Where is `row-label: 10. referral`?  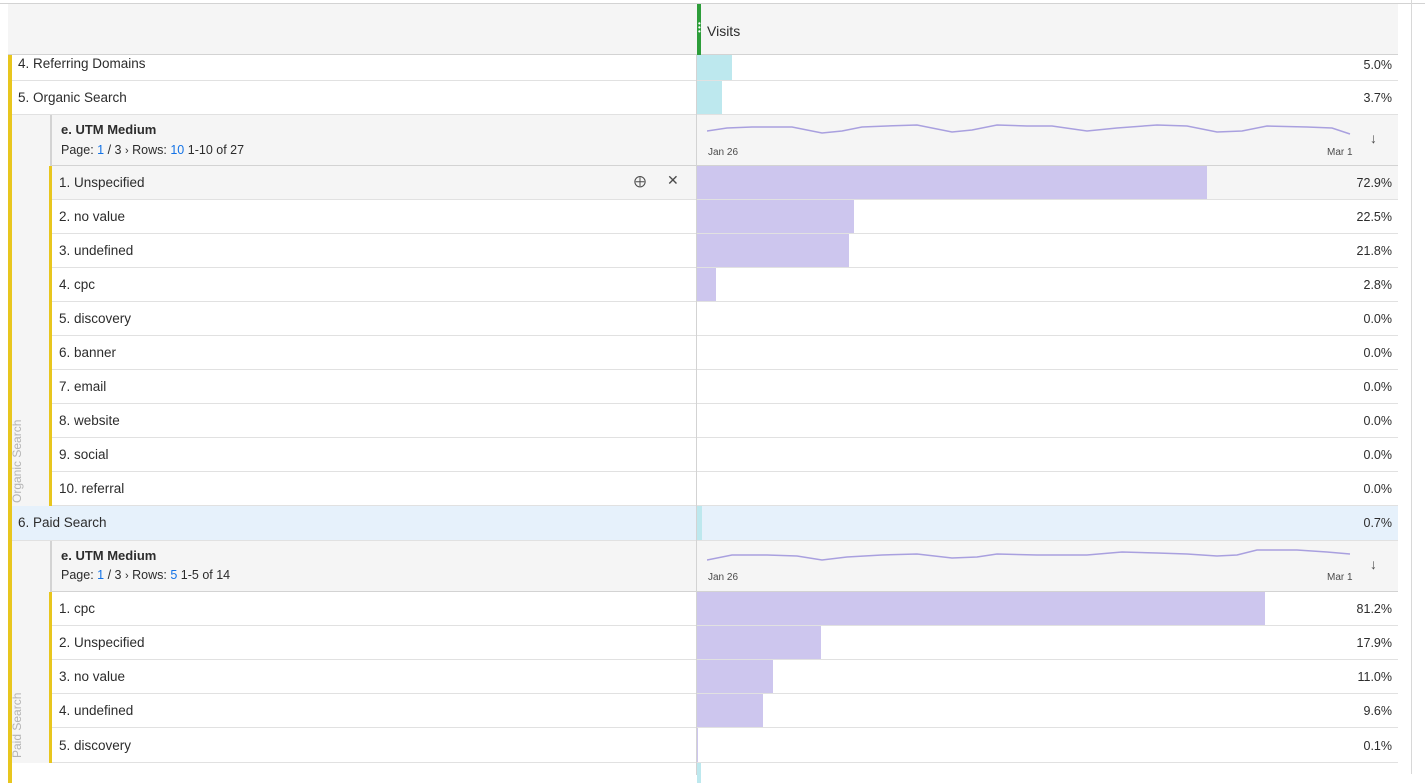 row-label: 10. referral is located at coordinates (92, 488).